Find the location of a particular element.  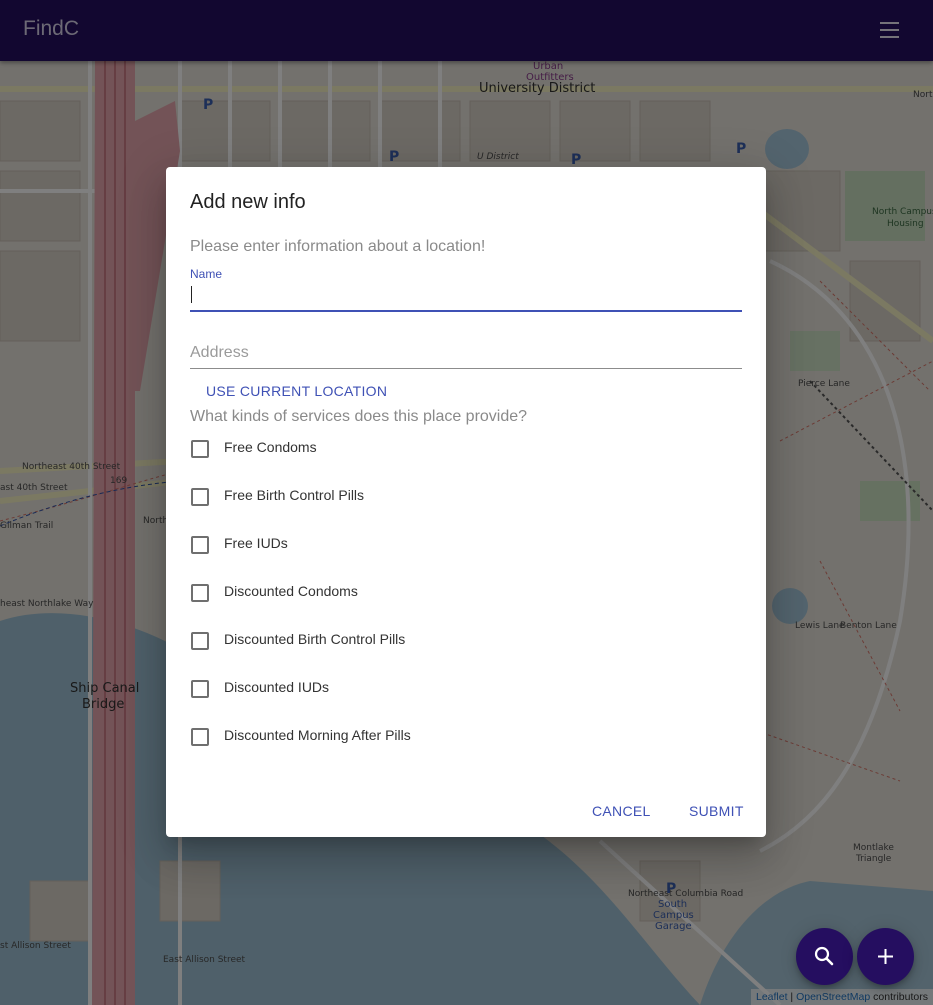

name-label: Name is located at coordinates (206, 274).